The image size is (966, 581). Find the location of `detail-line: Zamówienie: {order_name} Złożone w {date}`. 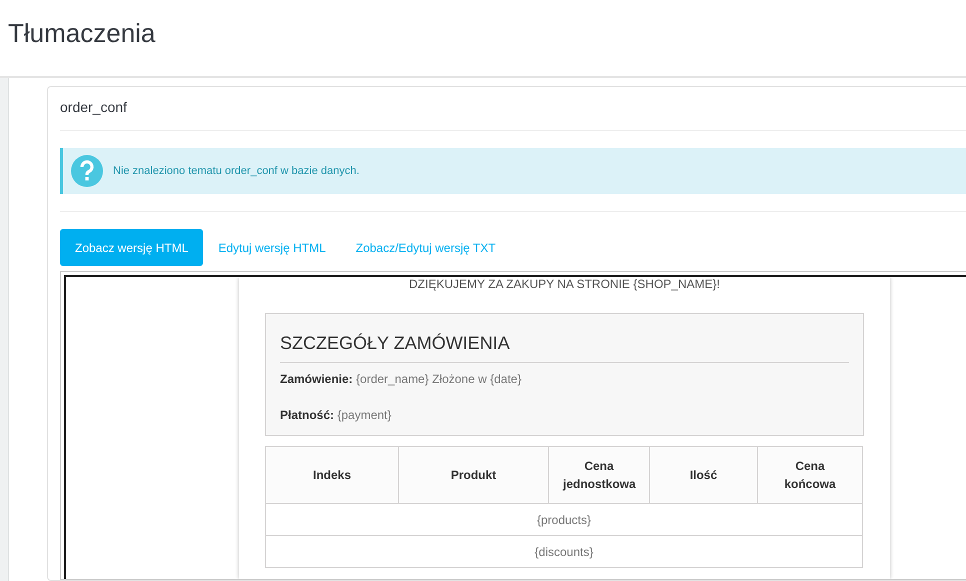

detail-line: Zamówienie: {order_name} Złożone w {date} is located at coordinates (401, 379).